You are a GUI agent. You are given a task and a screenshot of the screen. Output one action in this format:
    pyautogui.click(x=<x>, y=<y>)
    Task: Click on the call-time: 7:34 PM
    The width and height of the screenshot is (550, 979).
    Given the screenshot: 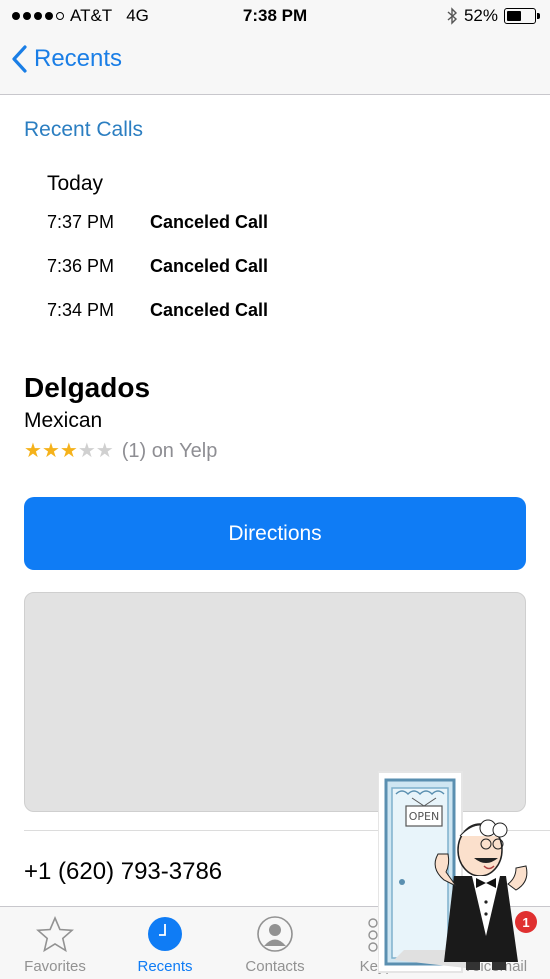 What is the action you would take?
    pyautogui.click(x=81, y=310)
    